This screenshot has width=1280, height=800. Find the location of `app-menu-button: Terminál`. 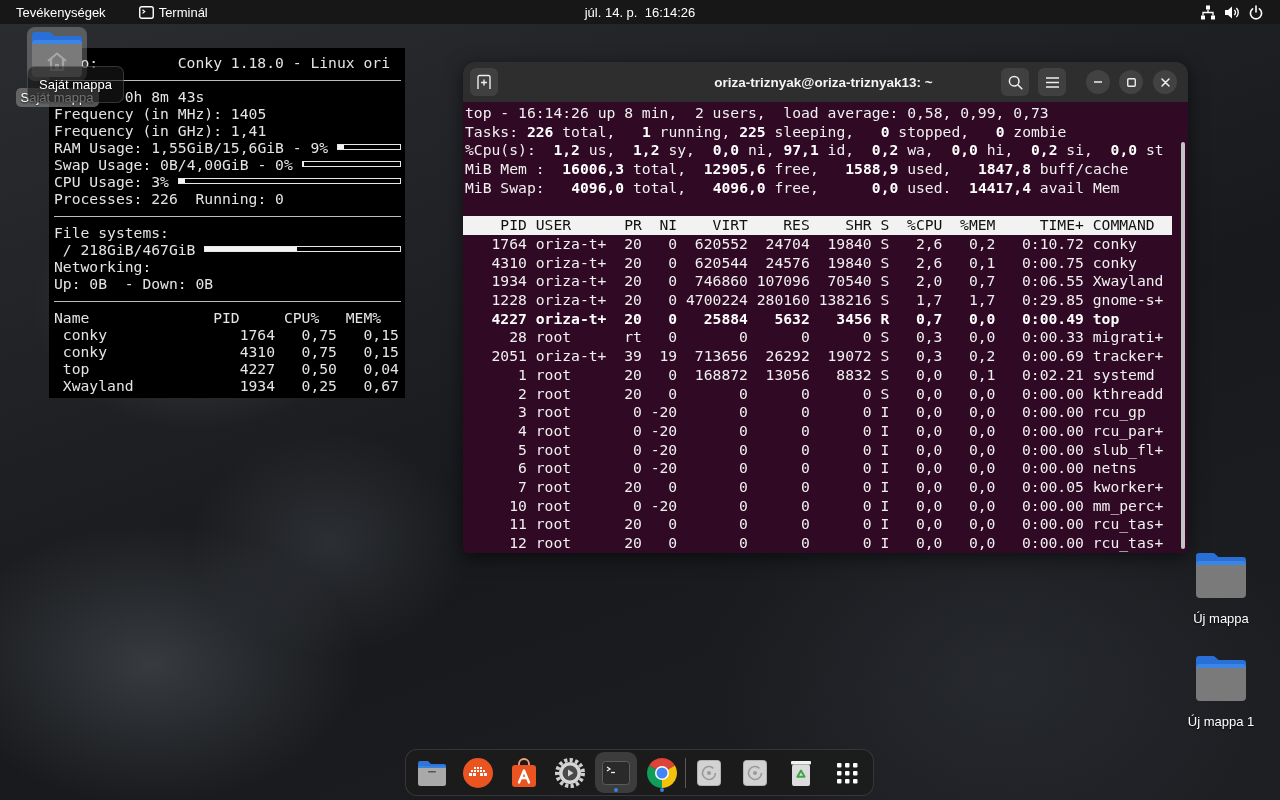

app-menu-button: Terminál is located at coordinates (173, 12).